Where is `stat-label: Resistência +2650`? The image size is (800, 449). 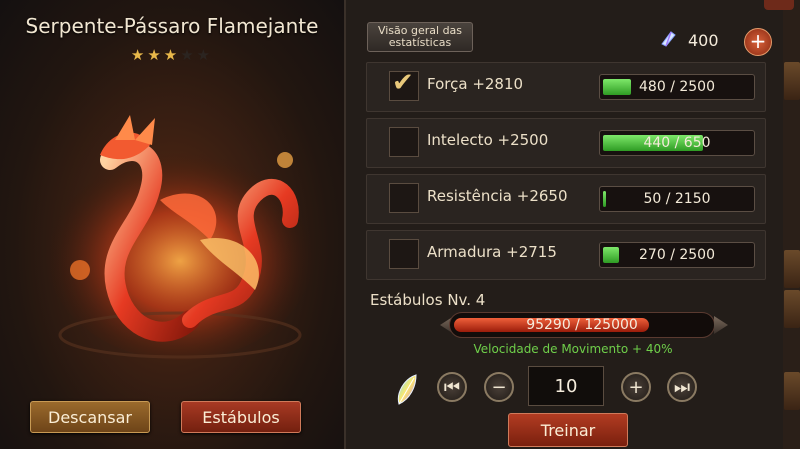 stat-label: Resistência +2650 is located at coordinates (497, 196).